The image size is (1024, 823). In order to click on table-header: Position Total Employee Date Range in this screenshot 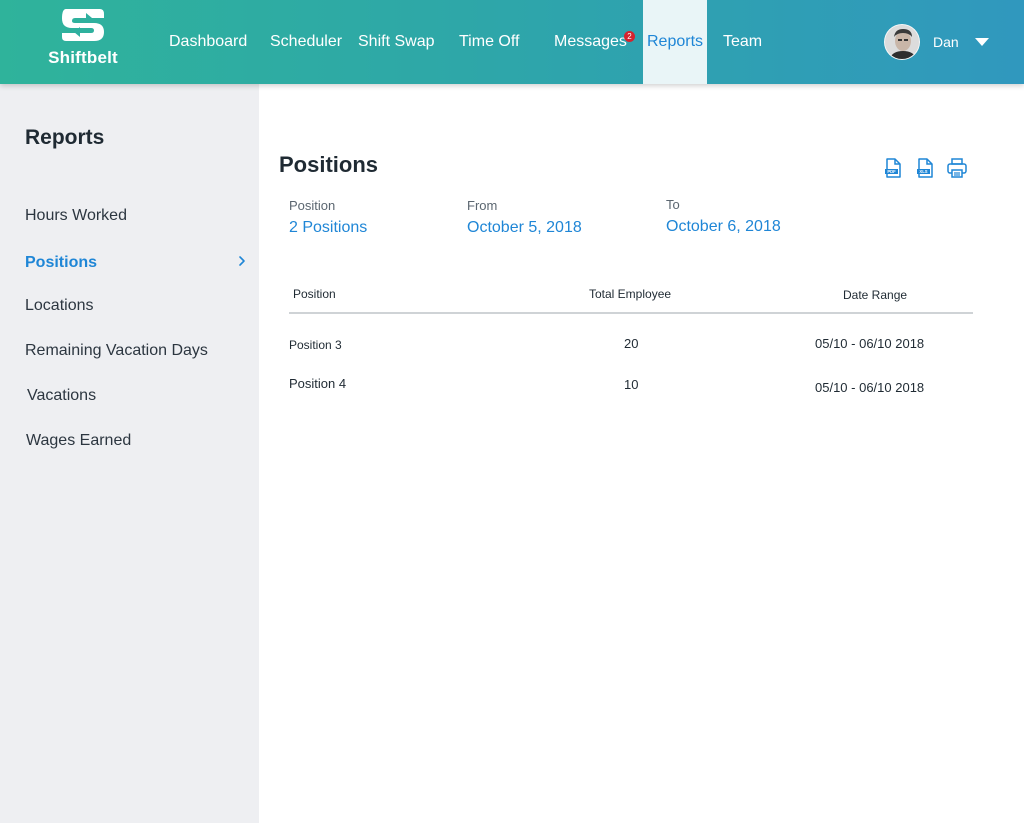, I will do `click(631, 299)`.